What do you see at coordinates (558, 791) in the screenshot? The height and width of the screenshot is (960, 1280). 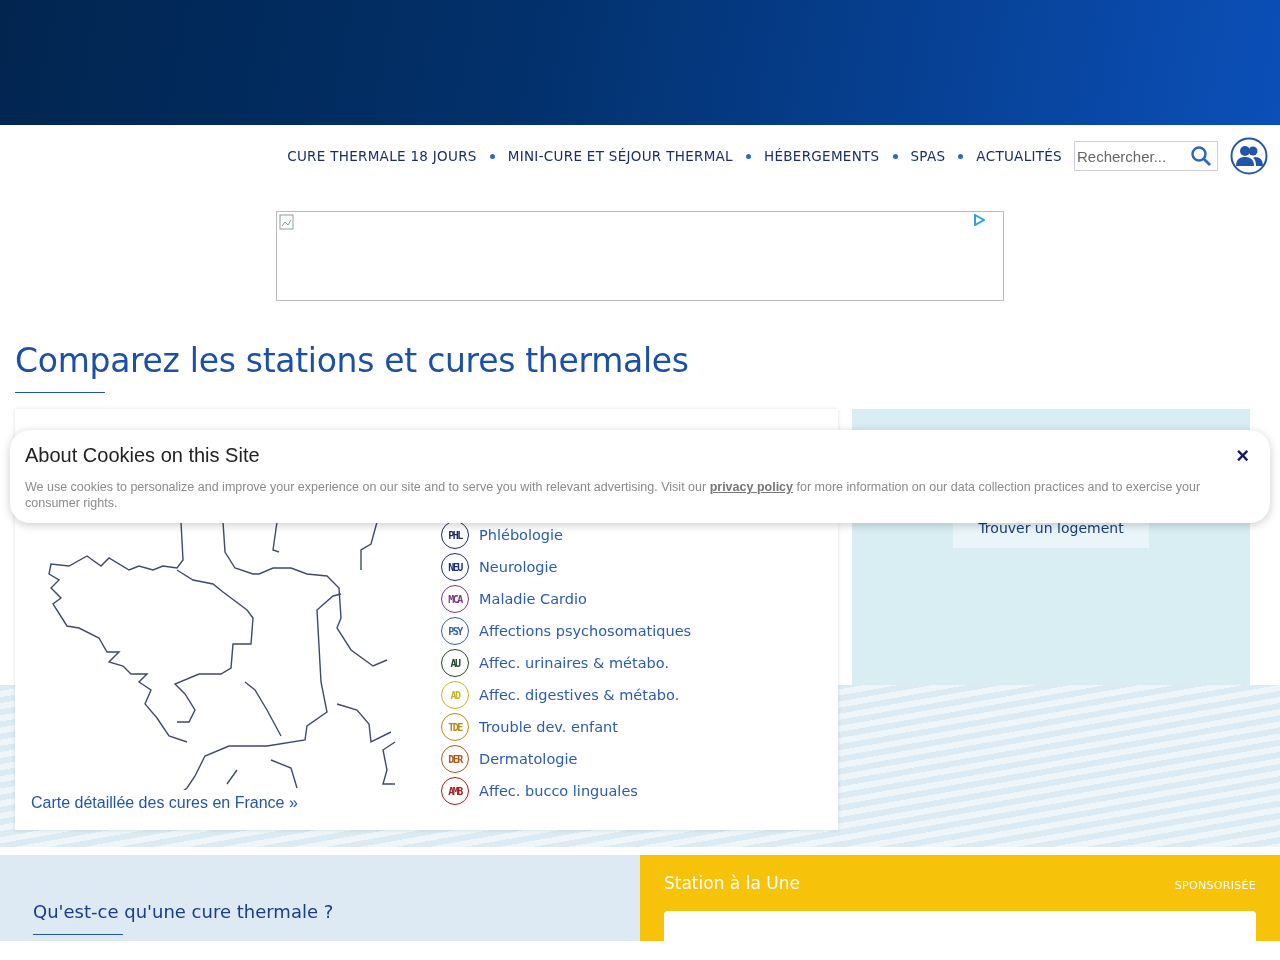 I see `specialty-link: Affec. bucco linguales` at bounding box center [558, 791].